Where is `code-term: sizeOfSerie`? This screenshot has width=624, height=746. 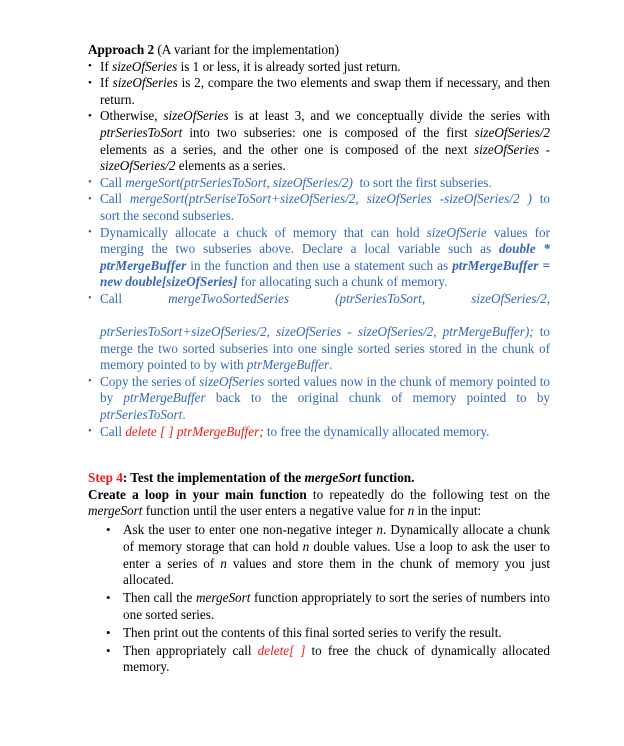
code-term: sizeOfSerie is located at coordinates (456, 232).